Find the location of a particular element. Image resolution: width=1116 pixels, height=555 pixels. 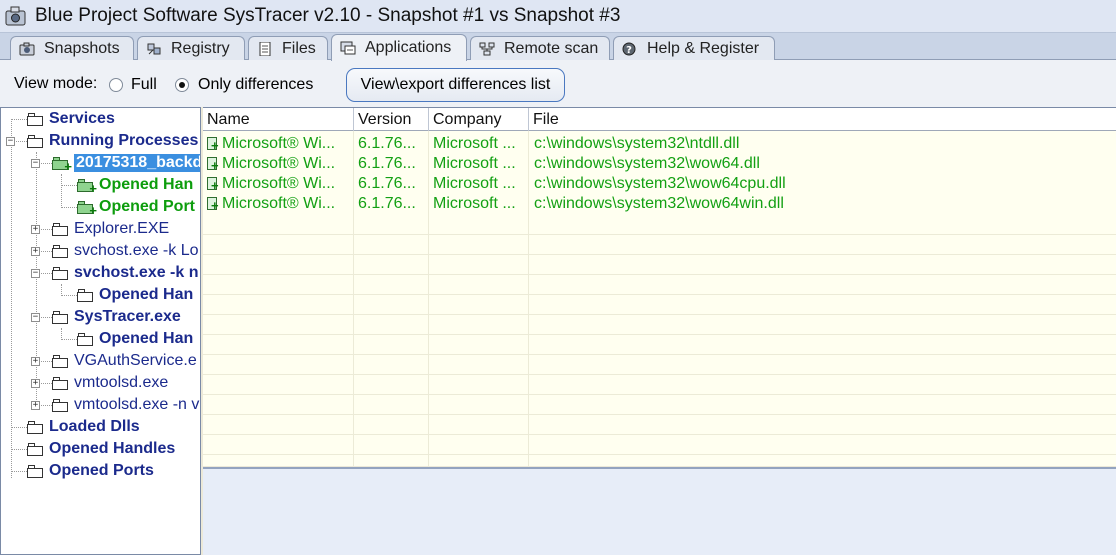

tree-node-loaded-dlls: Loaded Dlls is located at coordinates (83, 427).